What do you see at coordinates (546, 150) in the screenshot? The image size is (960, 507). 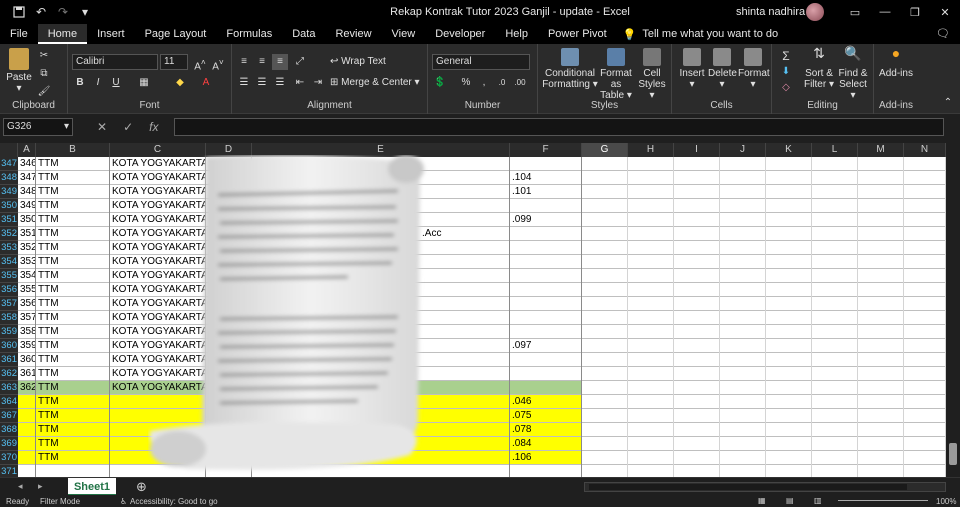 I see `column-header-f: F` at bounding box center [546, 150].